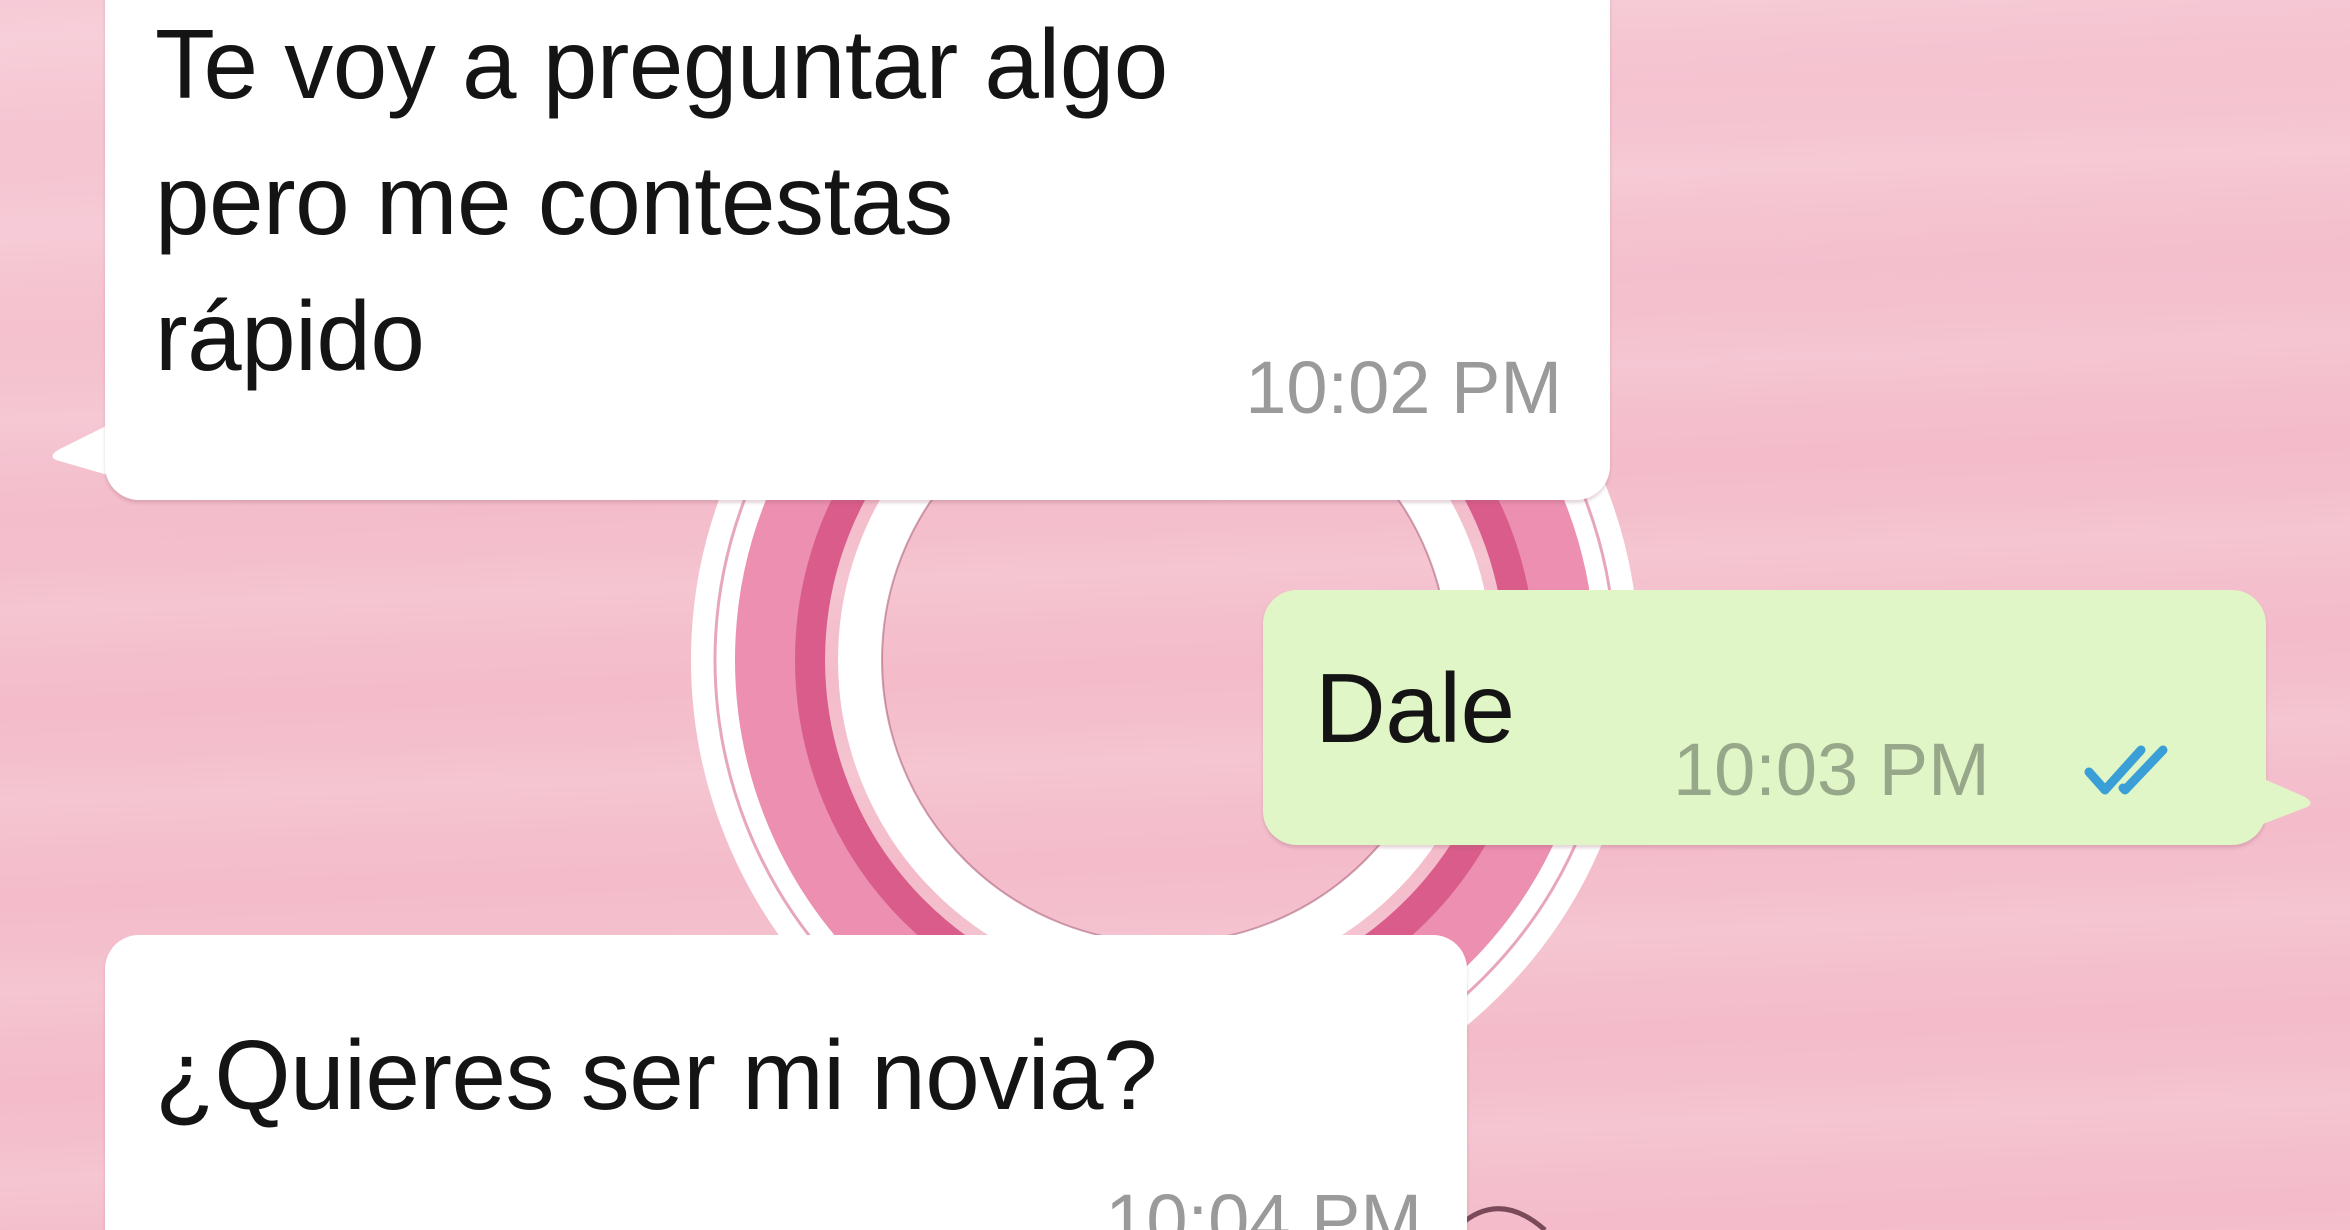 The height and width of the screenshot is (1230, 2350). I want to click on message-text: ¿Quieres ser mi novia?, so click(656, 1075).